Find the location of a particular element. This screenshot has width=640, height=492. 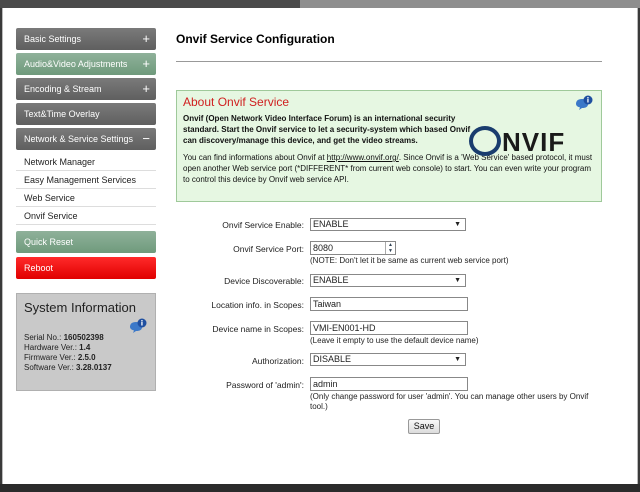

submenu-easy-management: Easy Management Services is located at coordinates (86, 180).